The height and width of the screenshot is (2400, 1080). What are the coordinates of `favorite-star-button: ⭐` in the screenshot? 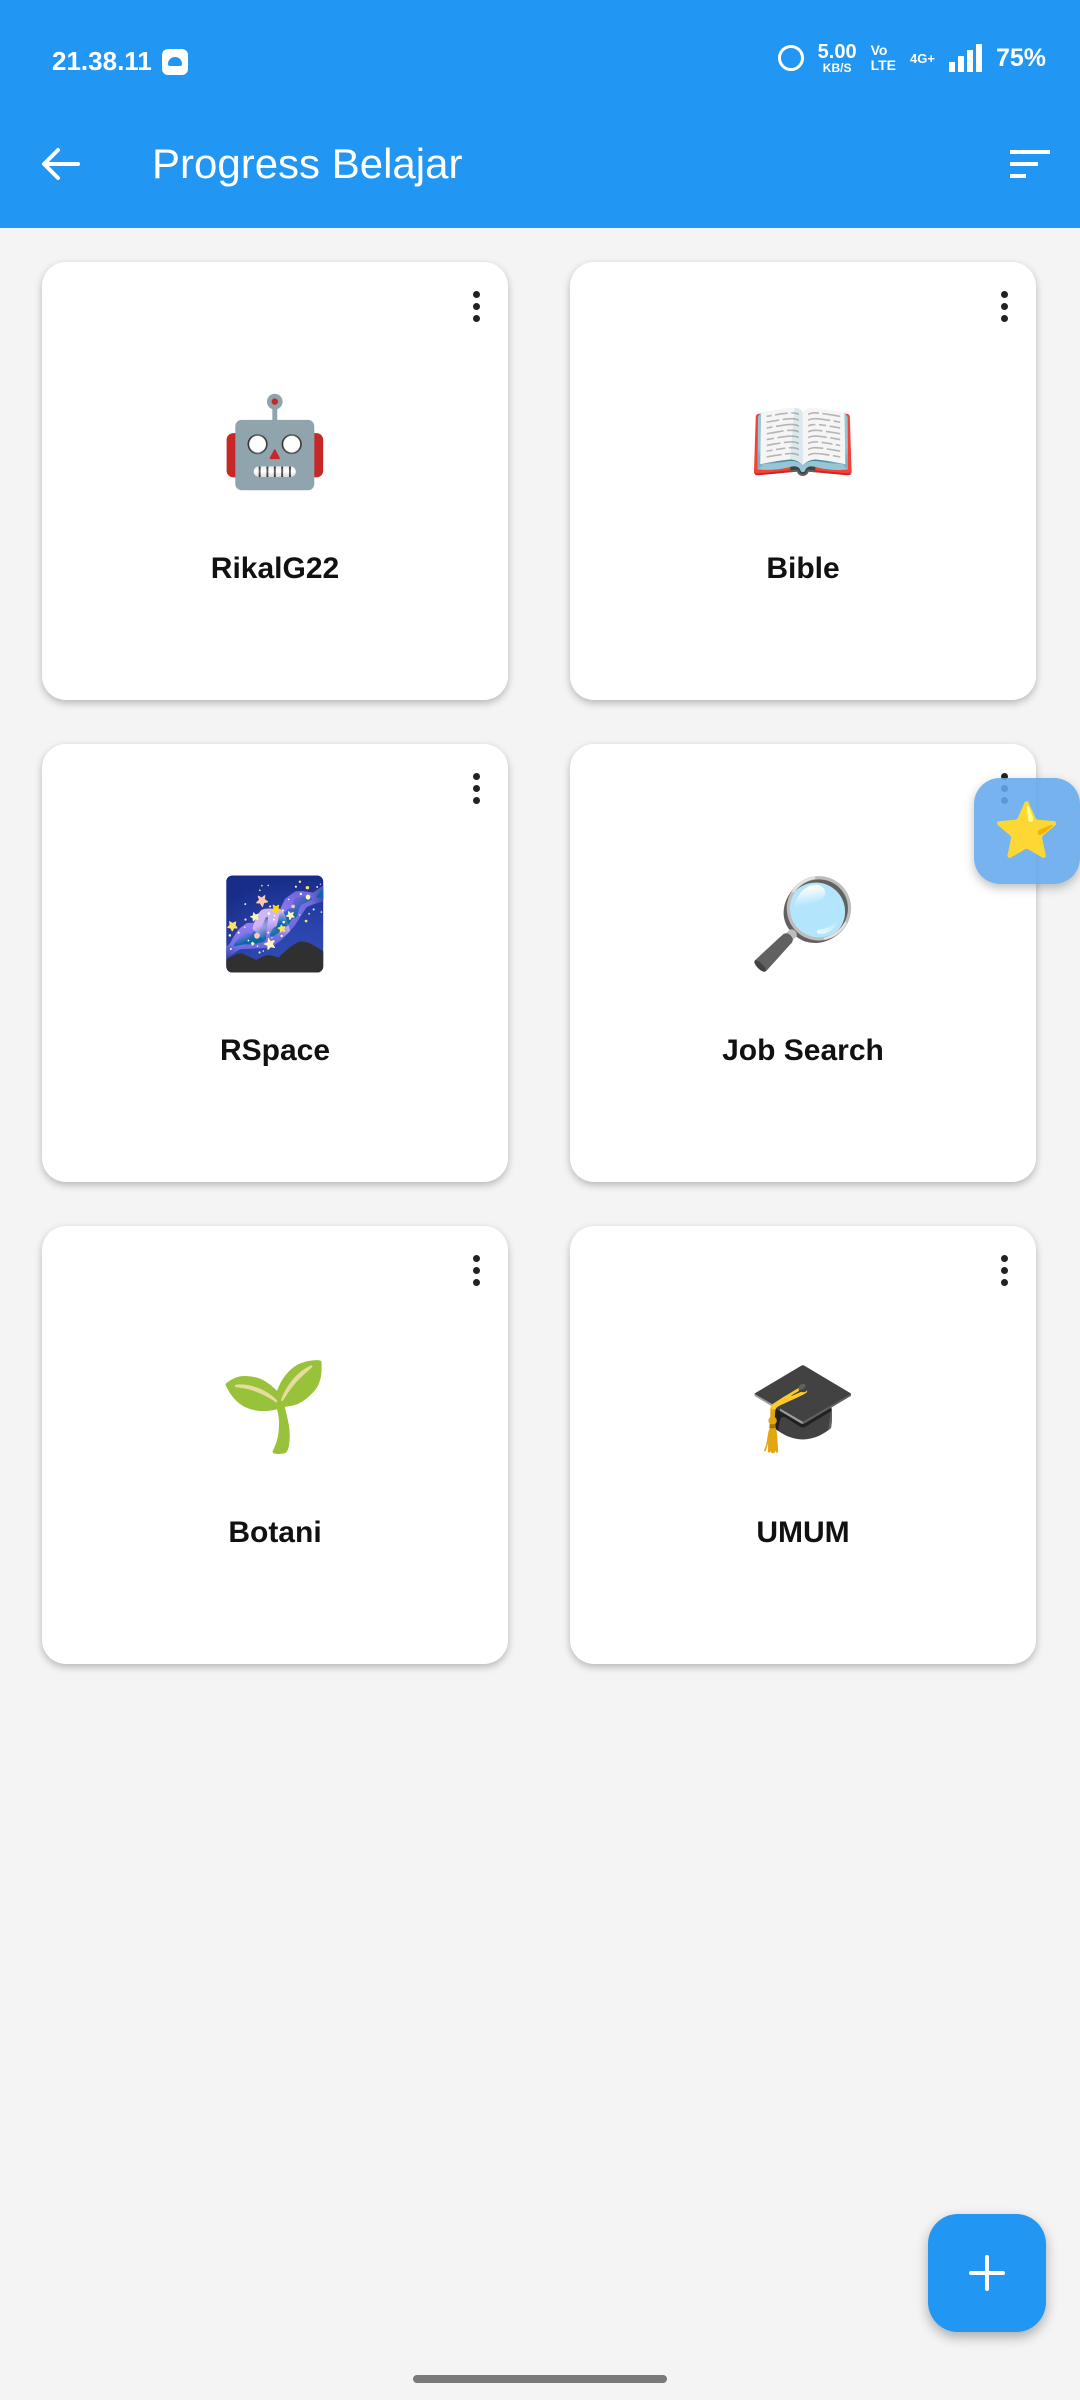 It's located at (1027, 831).